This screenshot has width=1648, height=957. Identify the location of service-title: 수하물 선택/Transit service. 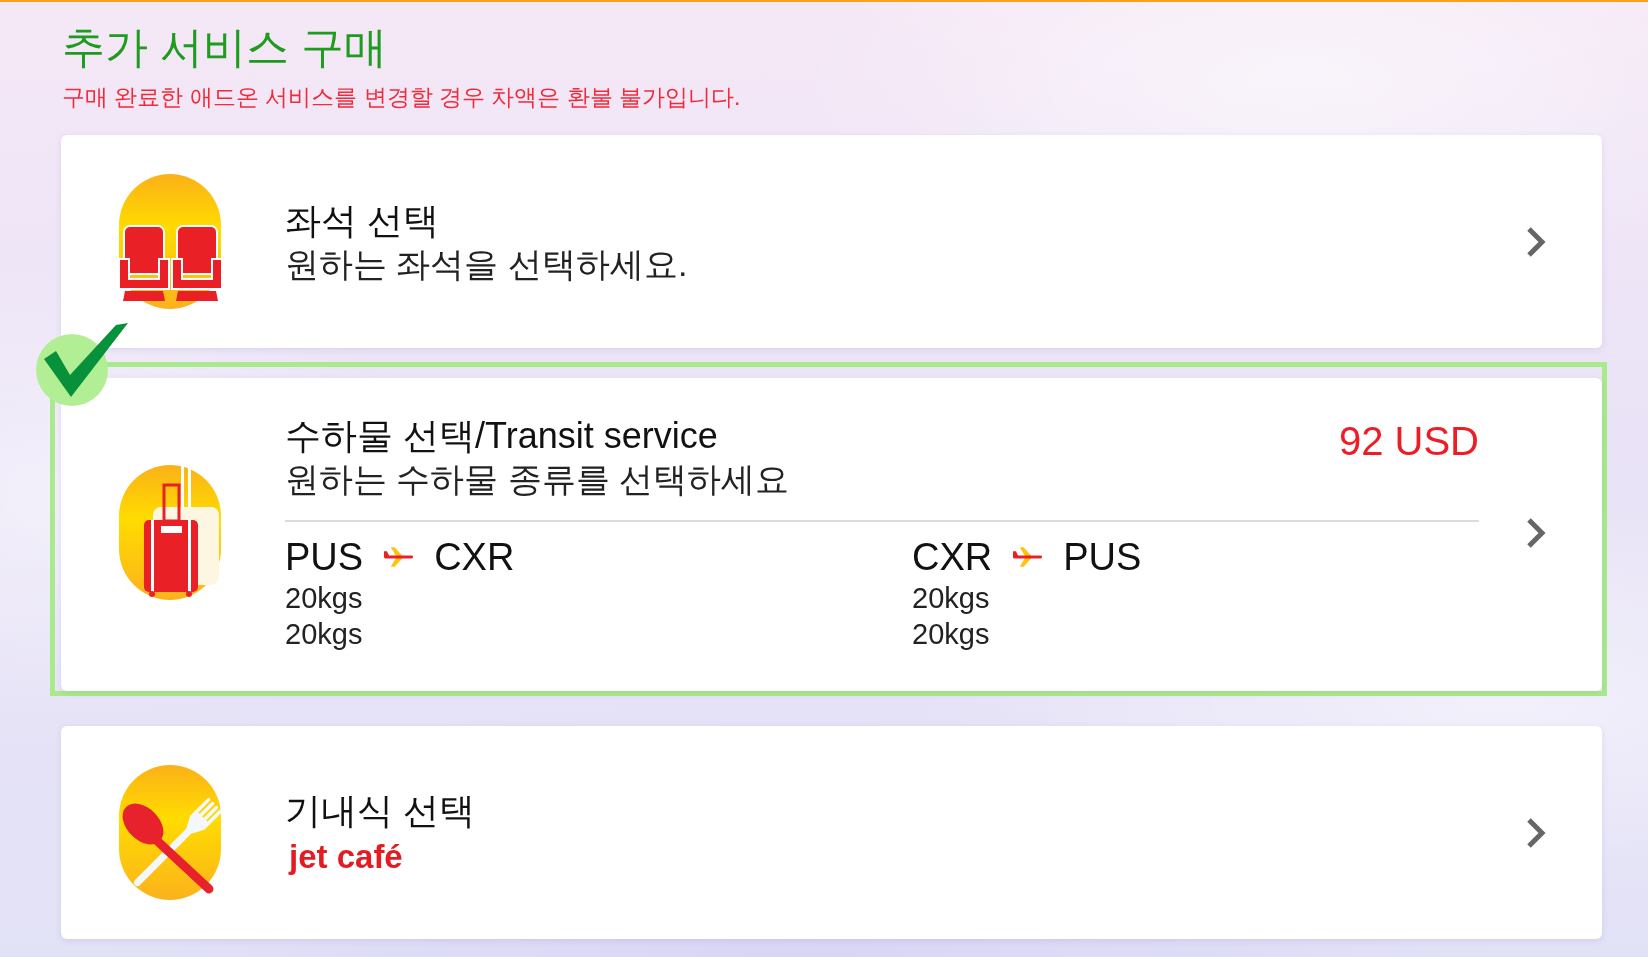
(502, 436).